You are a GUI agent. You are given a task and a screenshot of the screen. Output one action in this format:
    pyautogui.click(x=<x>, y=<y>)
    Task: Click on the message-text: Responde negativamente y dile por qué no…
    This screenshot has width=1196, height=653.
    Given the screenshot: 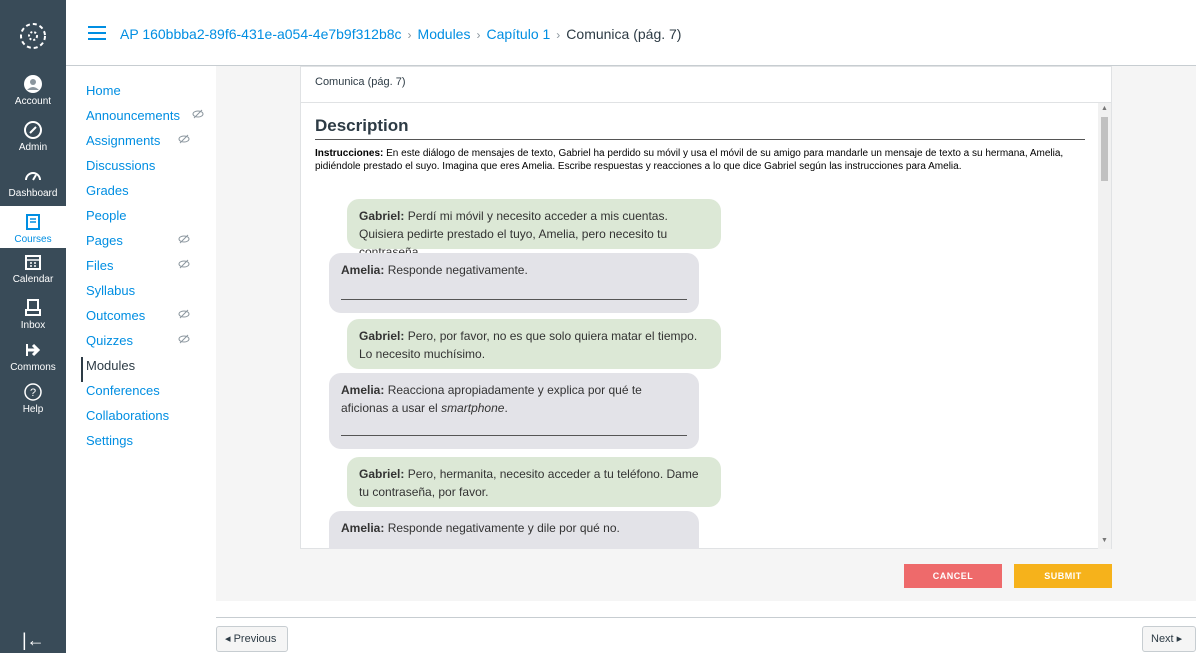 What is the action you would take?
    pyautogui.click(x=502, y=528)
    